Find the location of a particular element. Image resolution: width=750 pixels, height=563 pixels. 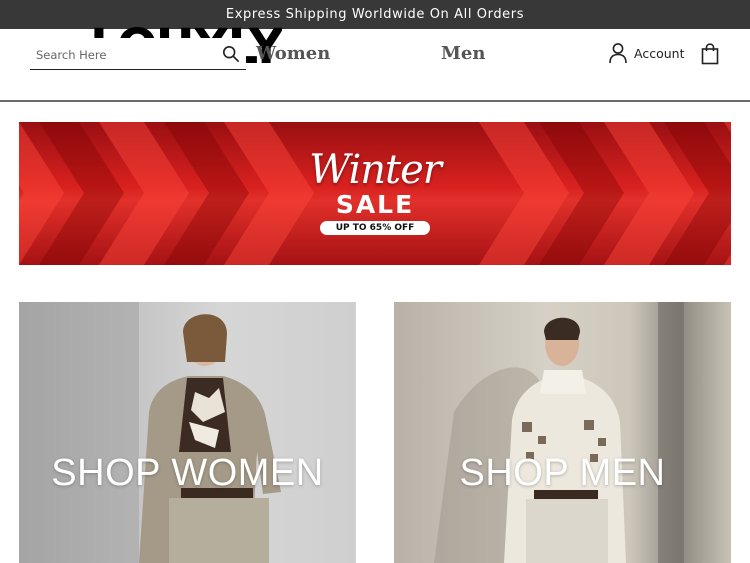

account-label: Account is located at coordinates (659, 53).